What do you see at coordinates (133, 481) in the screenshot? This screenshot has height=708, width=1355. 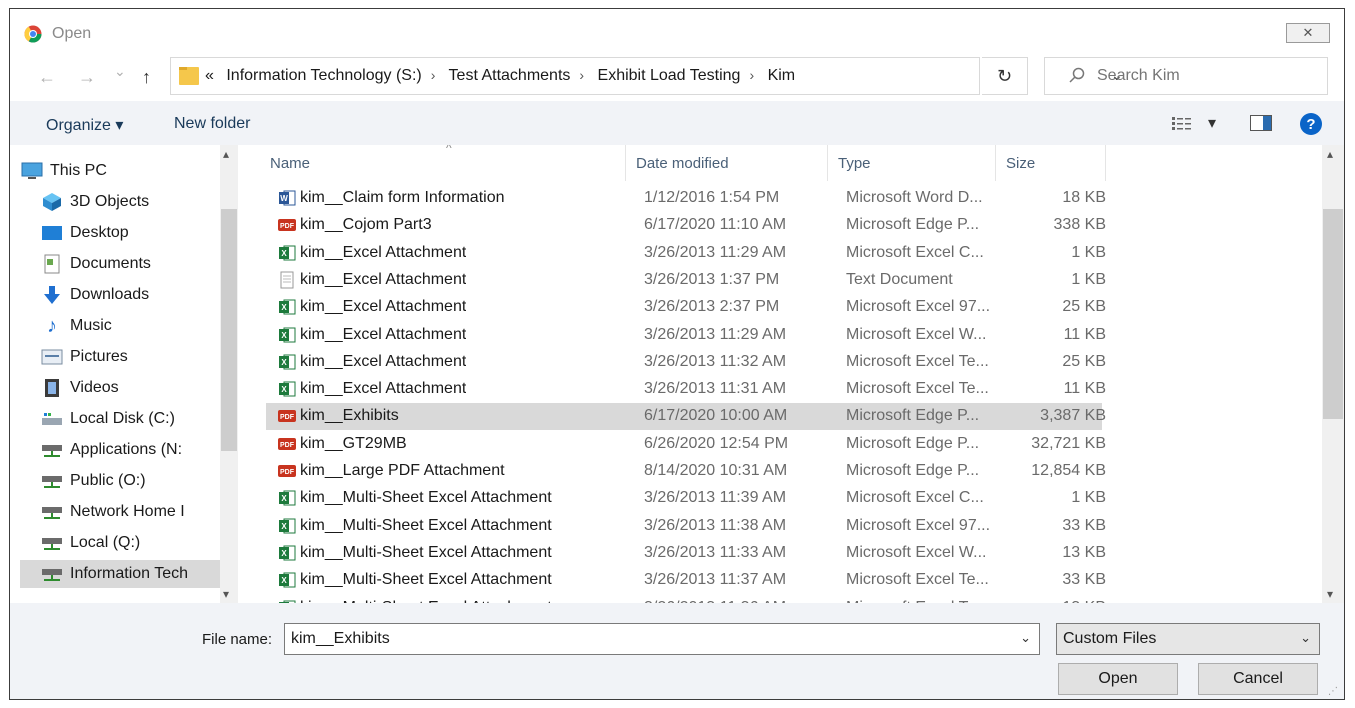 I see `sidebar-item-public-o: Public (O:)` at bounding box center [133, 481].